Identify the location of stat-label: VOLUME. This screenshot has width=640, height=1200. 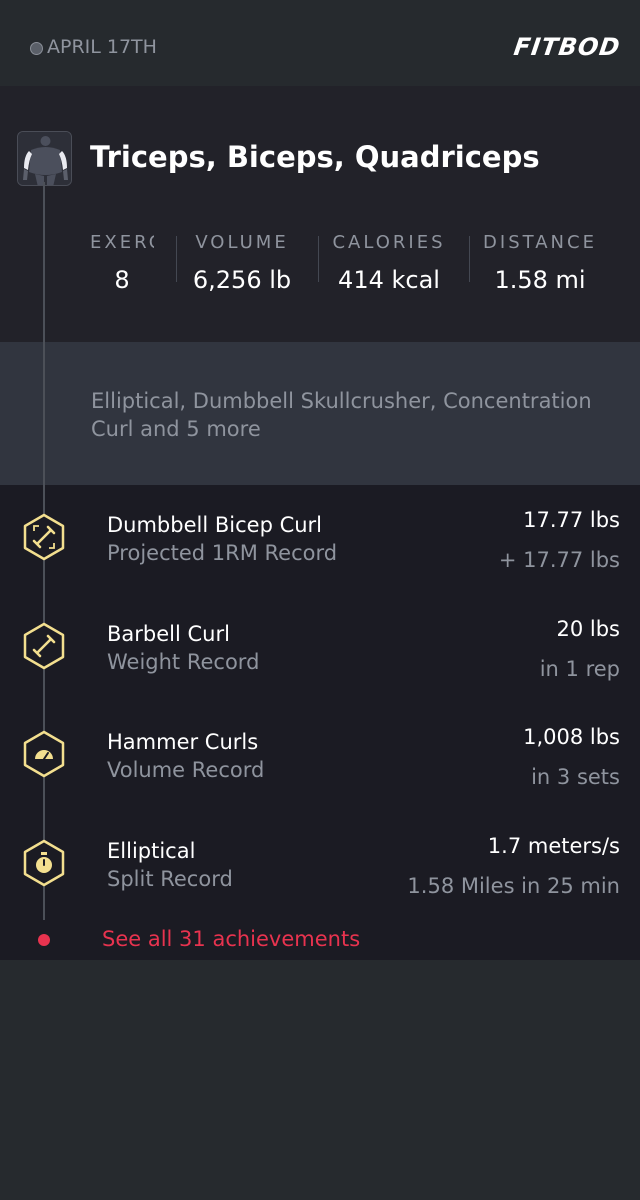
(242, 242).